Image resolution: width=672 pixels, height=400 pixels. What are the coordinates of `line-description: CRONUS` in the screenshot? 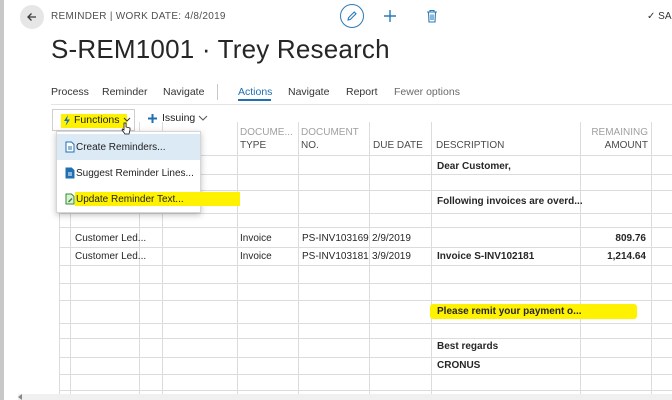 It's located at (458, 365).